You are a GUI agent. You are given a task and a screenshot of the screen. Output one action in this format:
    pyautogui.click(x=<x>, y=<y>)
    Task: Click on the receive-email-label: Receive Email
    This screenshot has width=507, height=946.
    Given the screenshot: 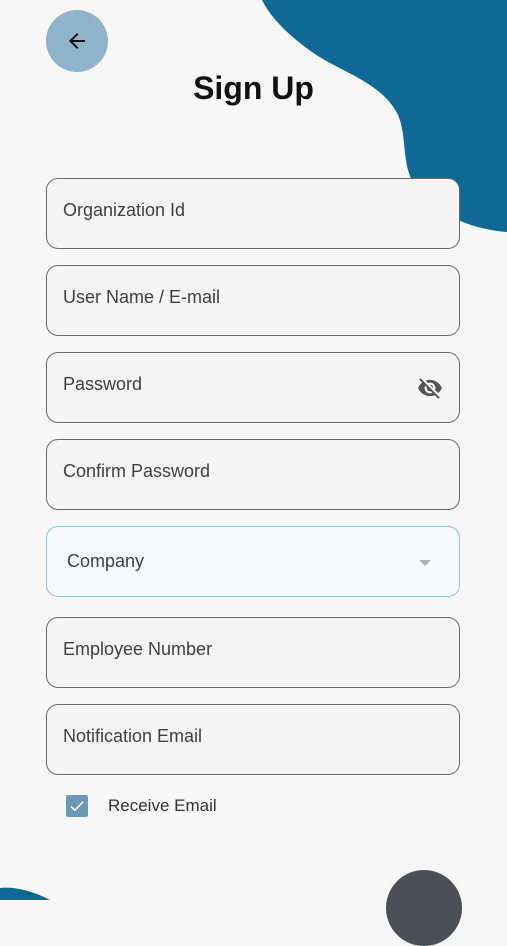 What is the action you would take?
    pyautogui.click(x=162, y=805)
    